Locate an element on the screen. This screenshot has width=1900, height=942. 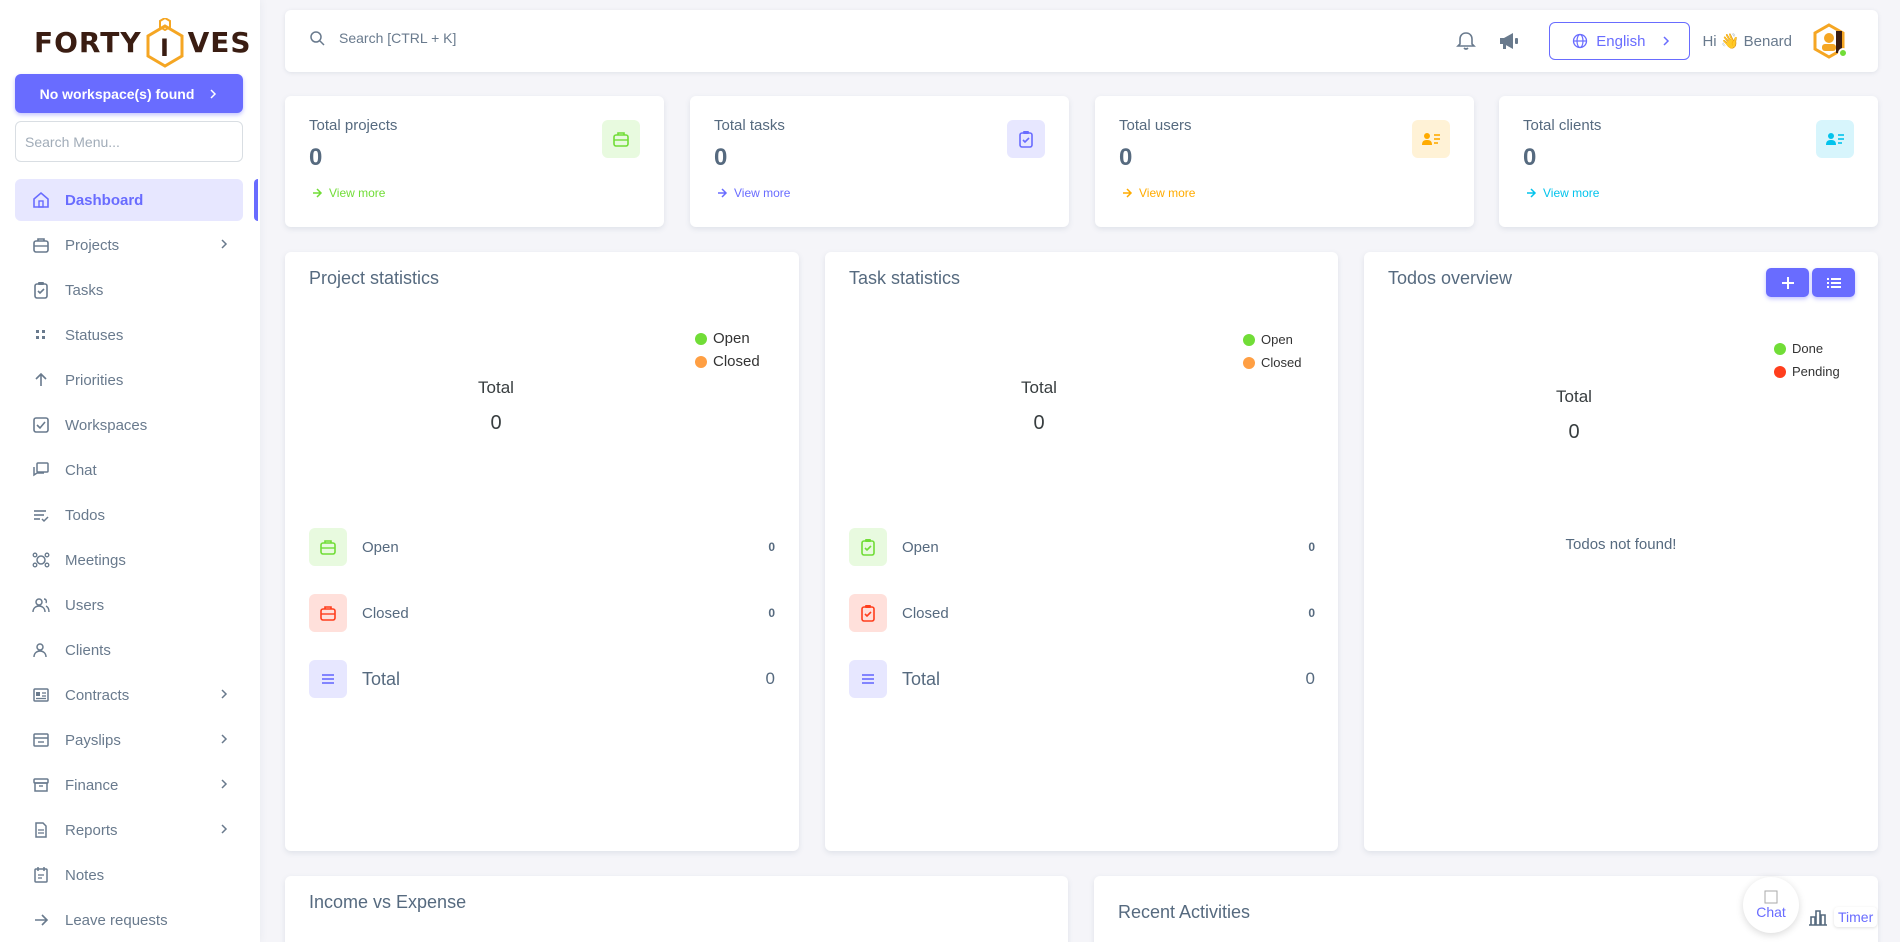
report-icon is located at coordinates (41, 830).